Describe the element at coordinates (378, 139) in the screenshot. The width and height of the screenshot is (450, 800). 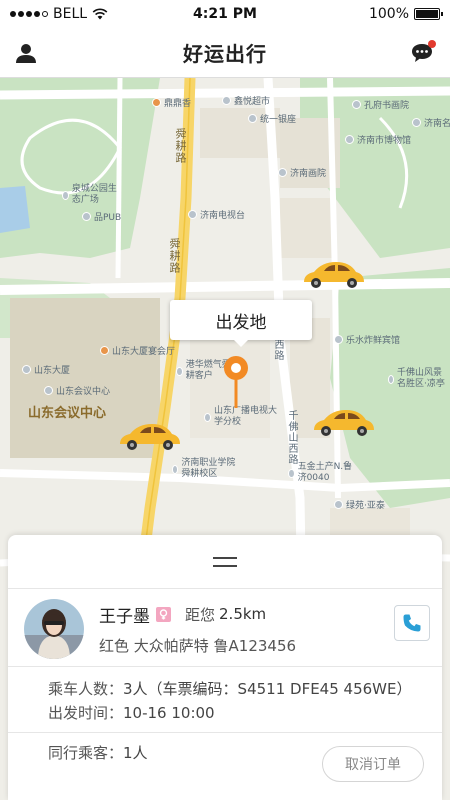
I see `poi: 济南市博物馆` at that location.